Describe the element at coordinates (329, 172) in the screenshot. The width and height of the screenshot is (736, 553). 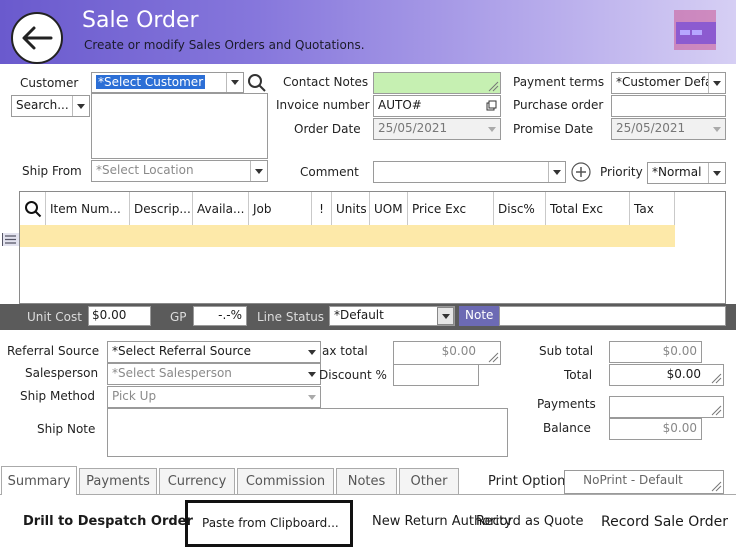
I see `comment-label: Comment` at that location.